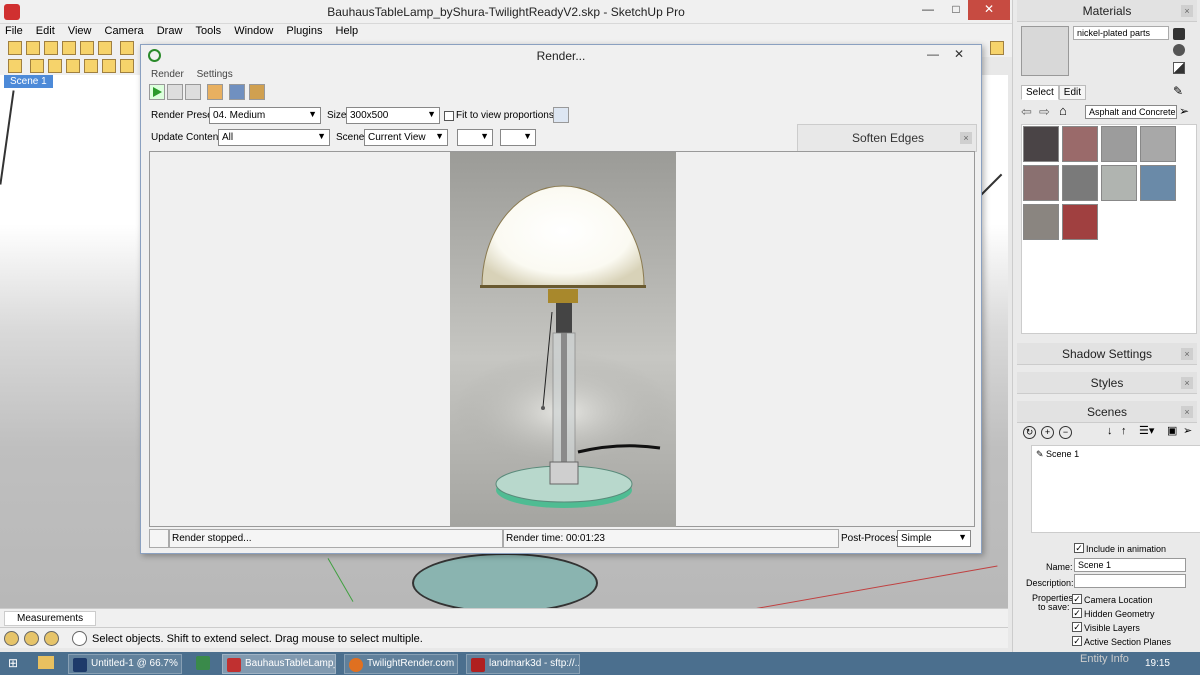  Describe the element at coordinates (274, 137) in the screenshot. I see `update-select: All ▼` at that location.